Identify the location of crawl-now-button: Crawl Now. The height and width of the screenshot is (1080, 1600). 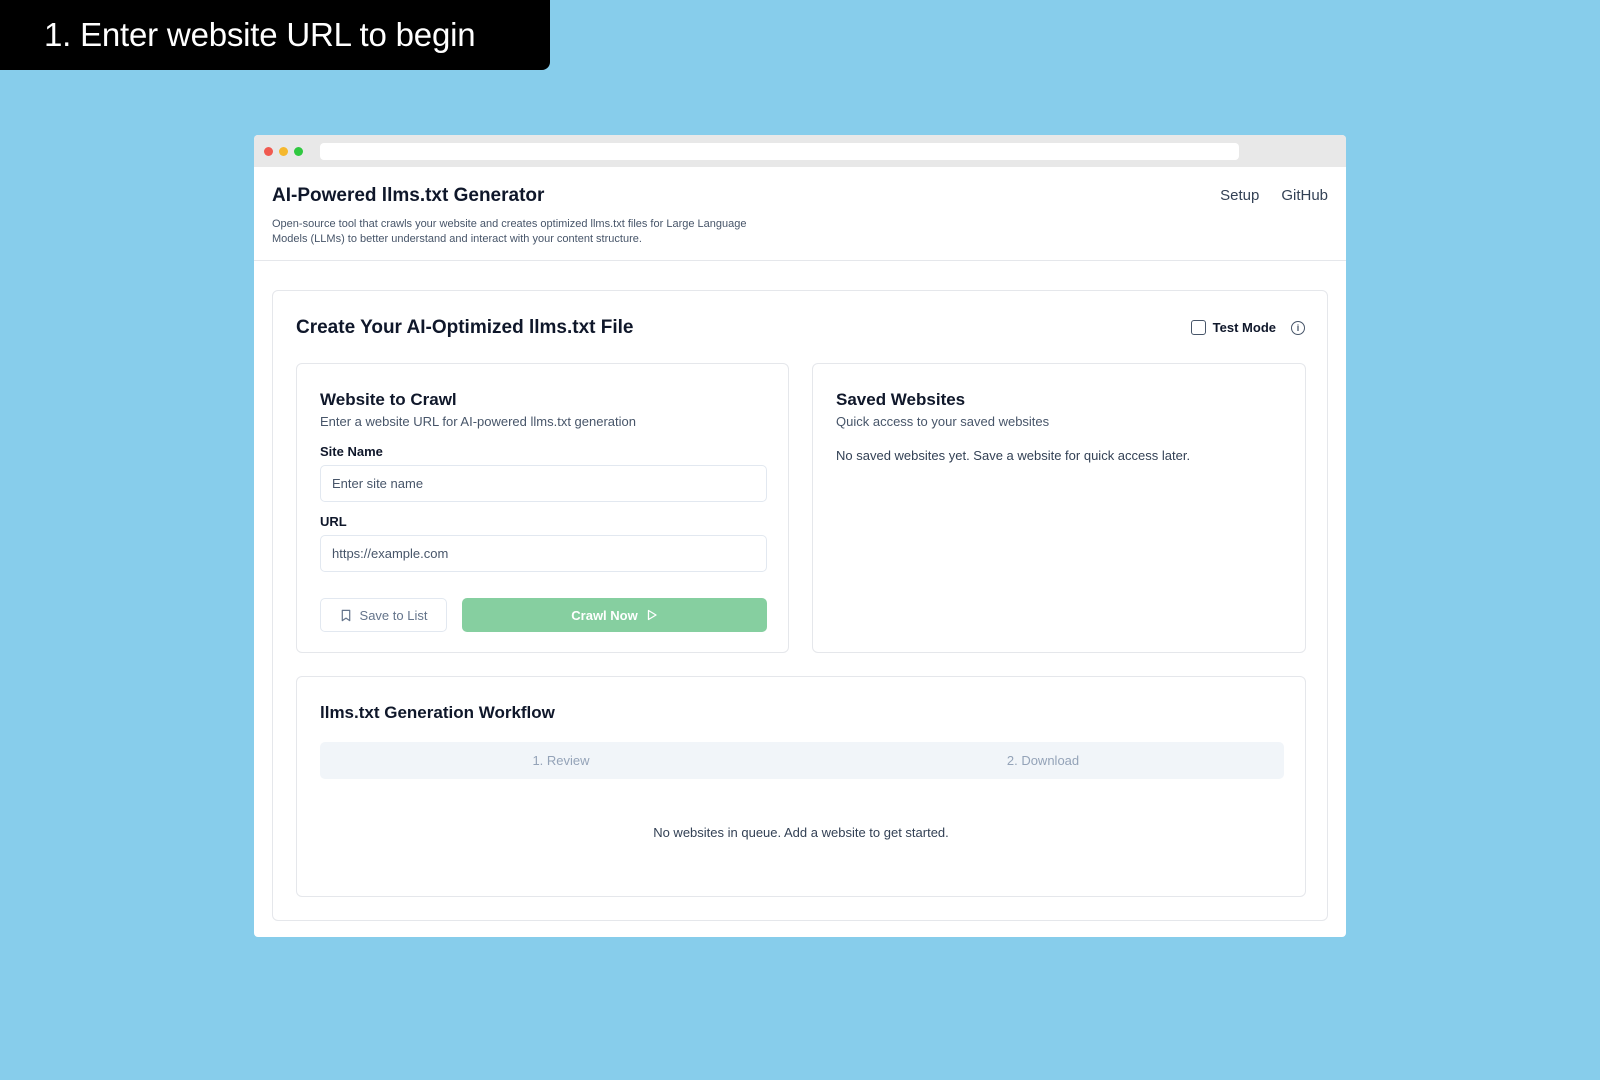
(614, 615).